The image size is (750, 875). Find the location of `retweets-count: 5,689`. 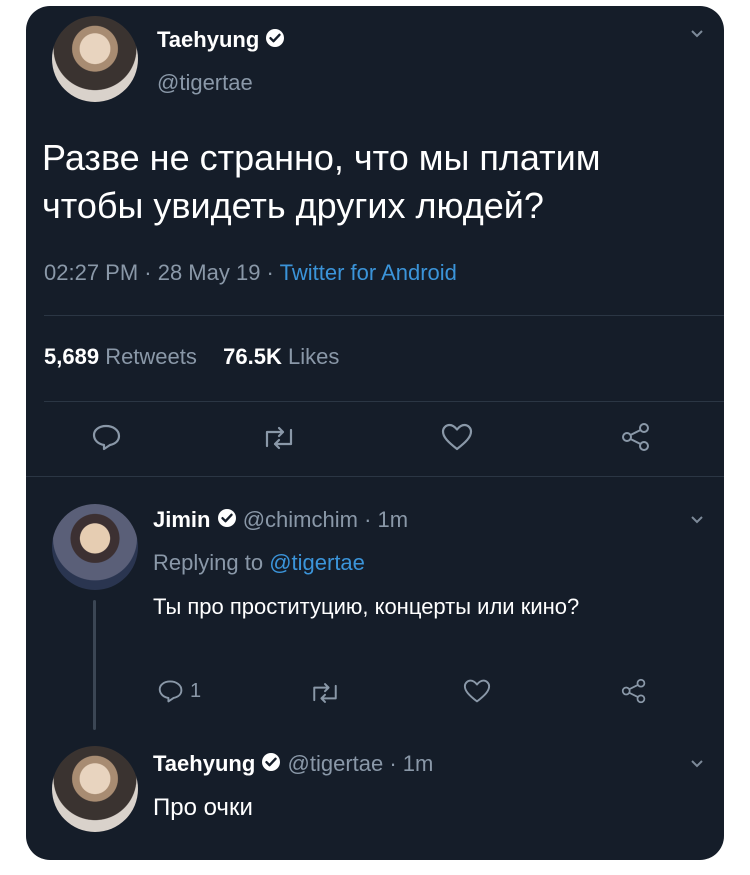

retweets-count: 5,689 is located at coordinates (71, 356).